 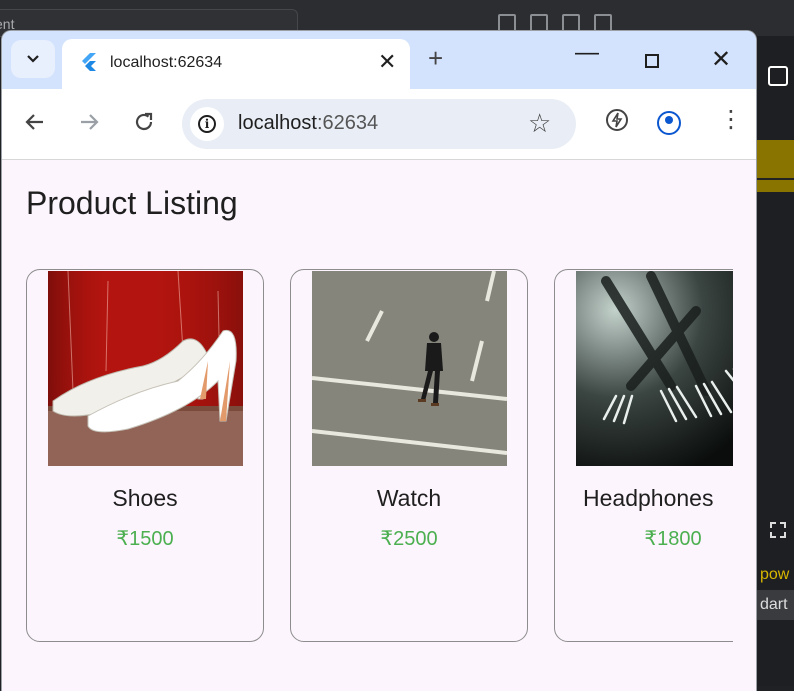 What do you see at coordinates (166, 62) in the screenshot?
I see `tab-title: localhost:62634` at bounding box center [166, 62].